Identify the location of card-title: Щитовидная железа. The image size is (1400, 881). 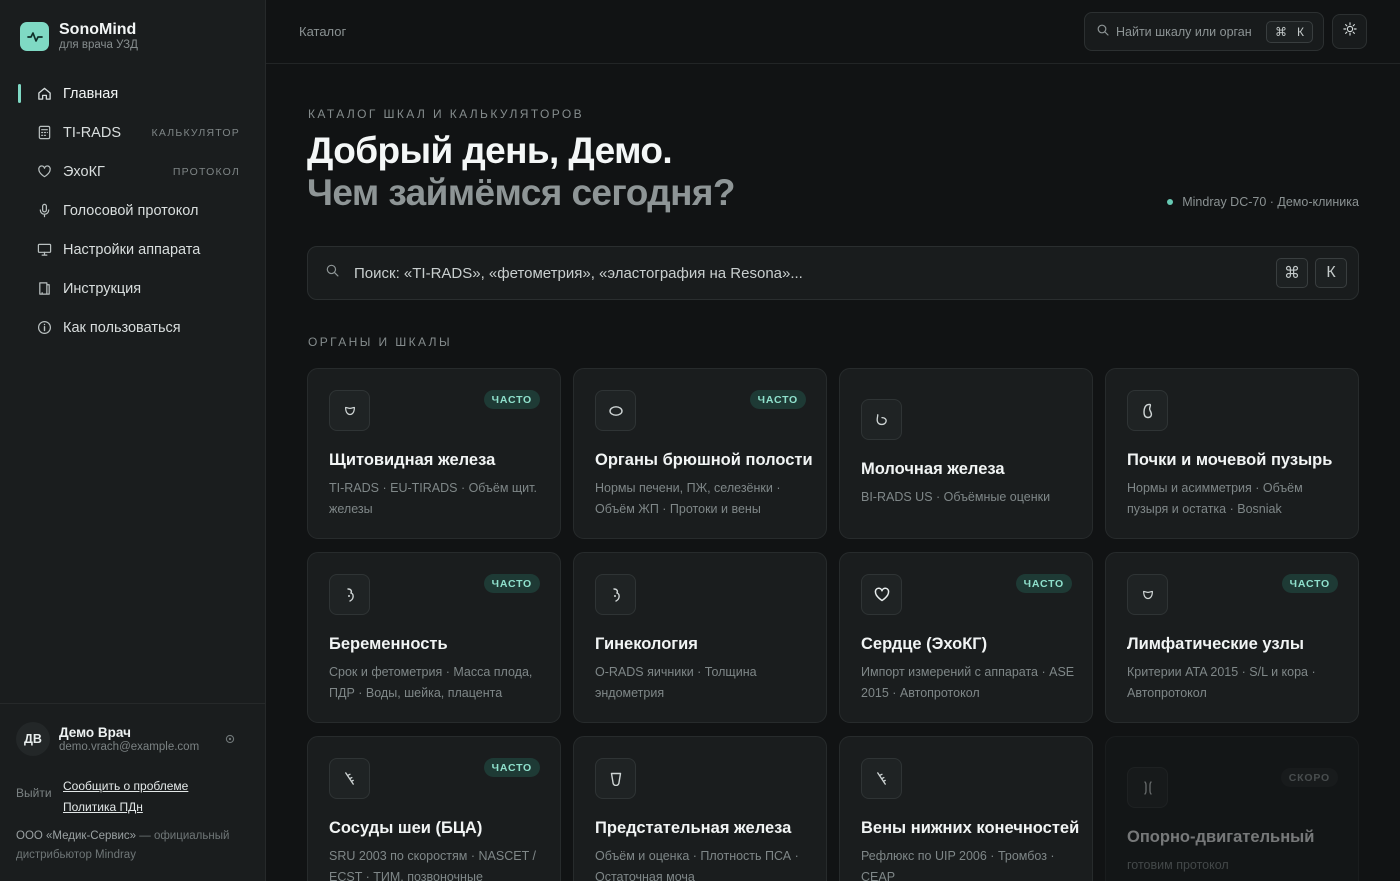
(412, 460).